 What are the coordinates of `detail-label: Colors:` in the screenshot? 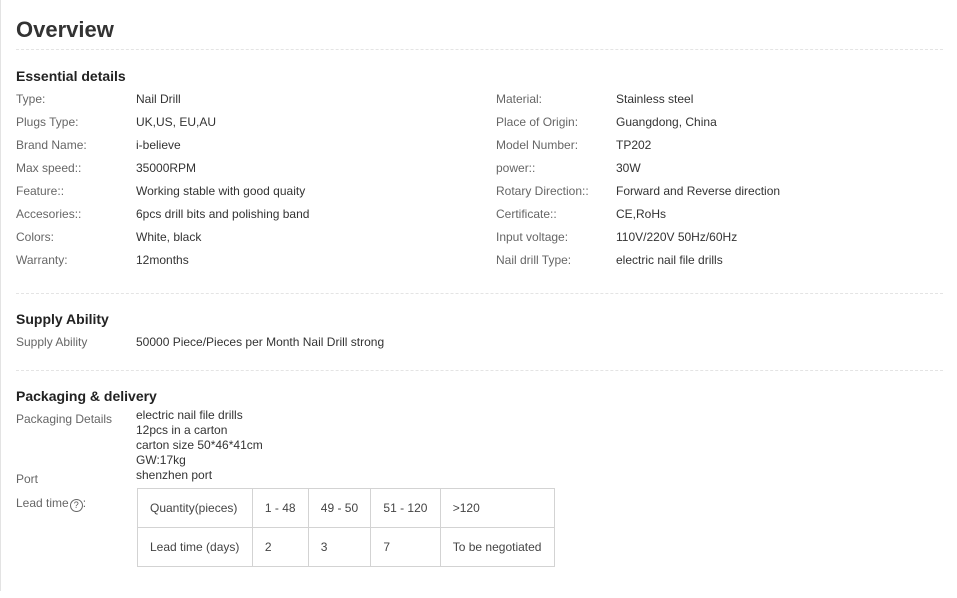 It's located at (35, 237).